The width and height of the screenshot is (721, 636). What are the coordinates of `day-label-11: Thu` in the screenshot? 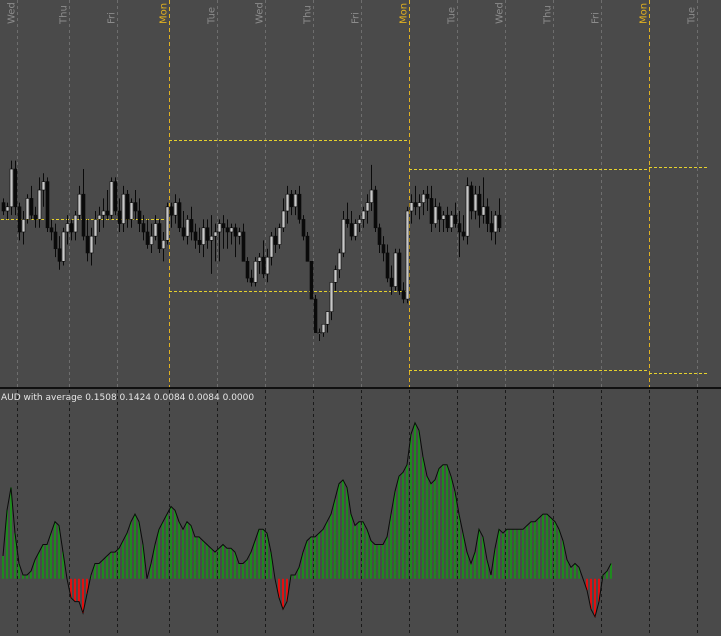 It's located at (548, 15).